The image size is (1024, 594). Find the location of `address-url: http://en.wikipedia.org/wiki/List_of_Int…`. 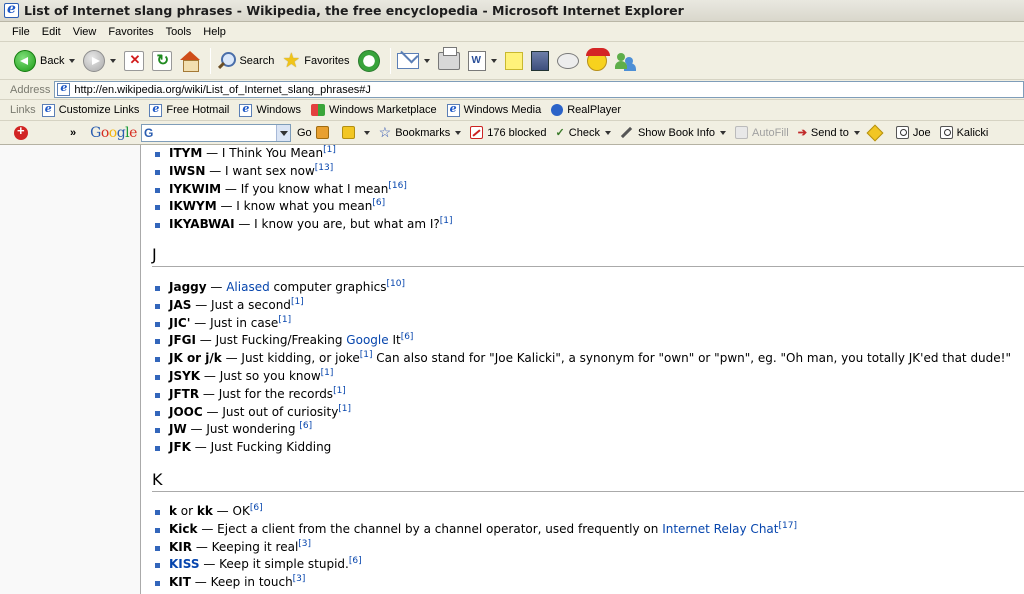

address-url: http://en.wikipedia.org/wiki/List_of_Int… is located at coordinates (222, 90).